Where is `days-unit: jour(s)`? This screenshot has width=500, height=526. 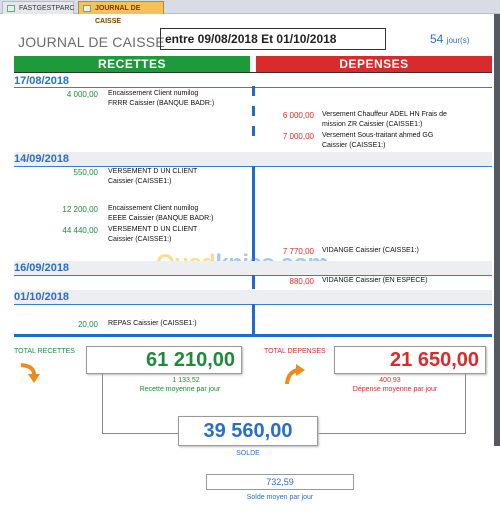 days-unit: jour(s) is located at coordinates (458, 40).